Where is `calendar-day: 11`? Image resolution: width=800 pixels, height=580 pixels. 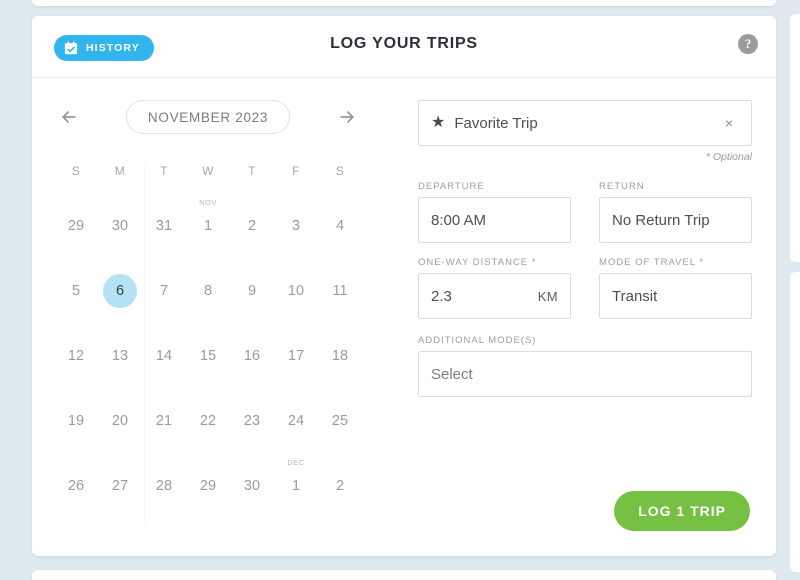 calendar-day: 11 is located at coordinates (340, 283).